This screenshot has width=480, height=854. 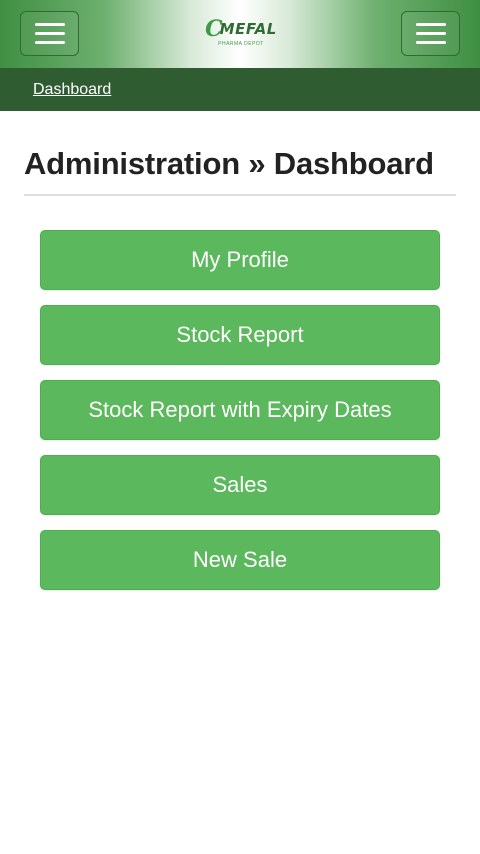 What do you see at coordinates (229, 163) in the screenshot?
I see `page-title: Administration » Dashboard` at bounding box center [229, 163].